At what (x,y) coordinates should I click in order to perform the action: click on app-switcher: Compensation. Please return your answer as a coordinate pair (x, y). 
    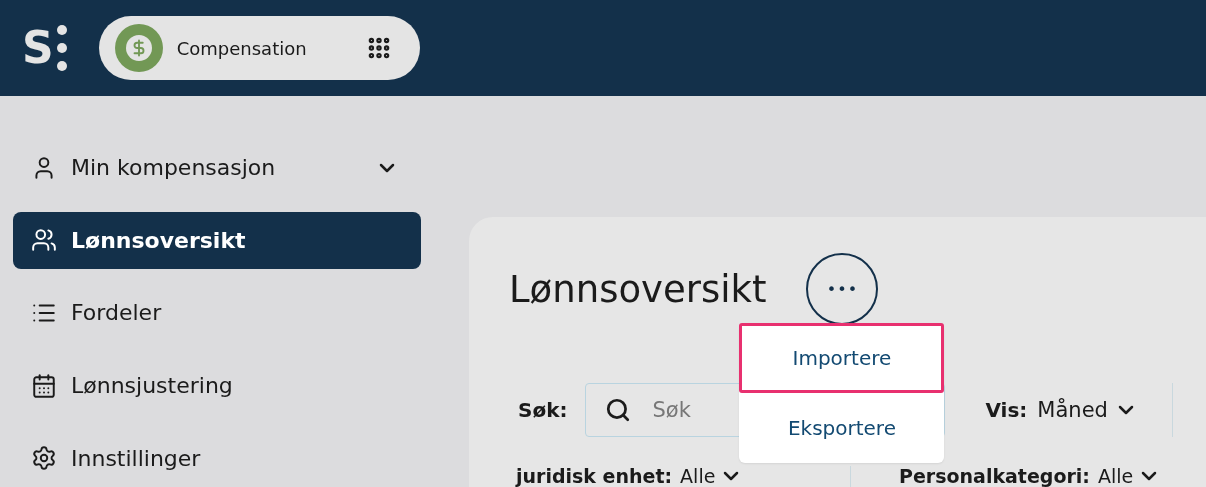
    Looking at the image, I should click on (259, 48).